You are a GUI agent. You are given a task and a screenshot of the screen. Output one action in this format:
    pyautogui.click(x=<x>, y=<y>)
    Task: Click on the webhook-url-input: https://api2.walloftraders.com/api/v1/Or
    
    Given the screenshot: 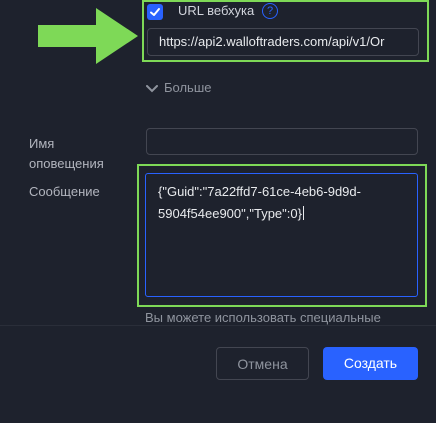 What is the action you would take?
    pyautogui.click(x=283, y=42)
    